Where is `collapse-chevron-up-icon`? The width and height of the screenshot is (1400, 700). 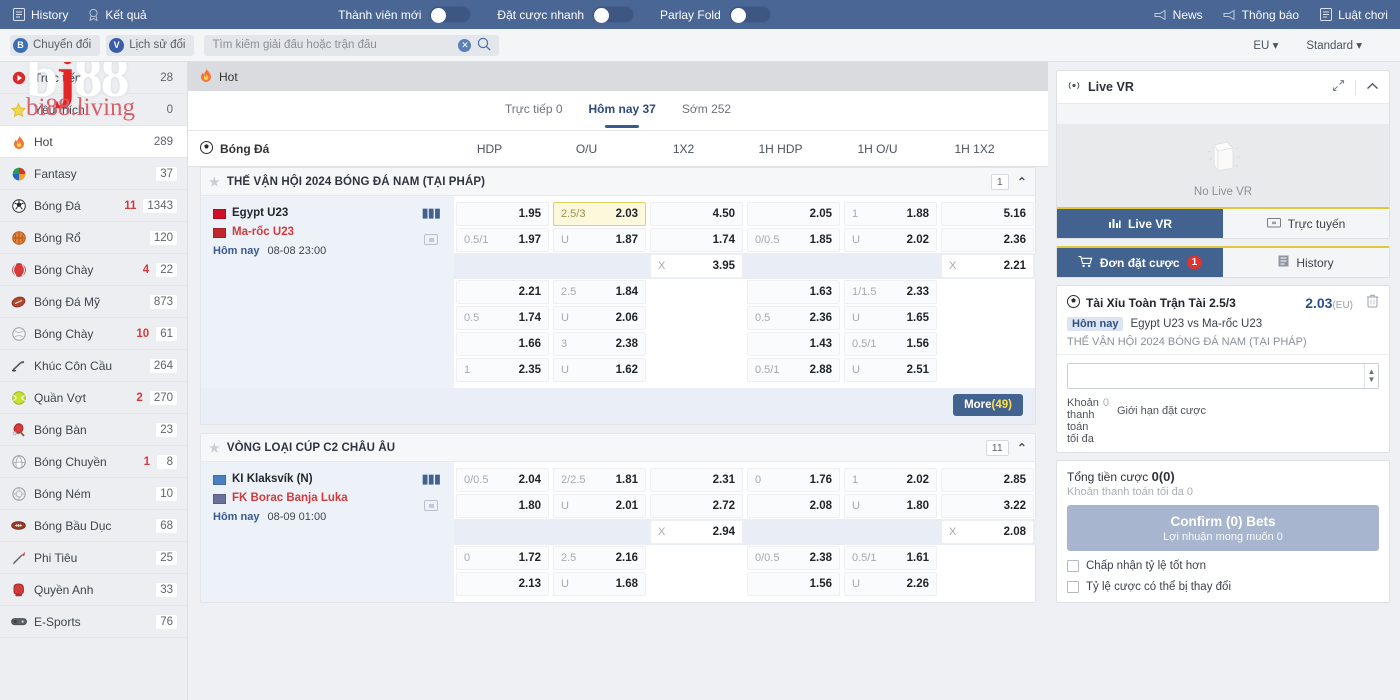
collapse-chevron-up-icon is located at coordinates (1372, 87).